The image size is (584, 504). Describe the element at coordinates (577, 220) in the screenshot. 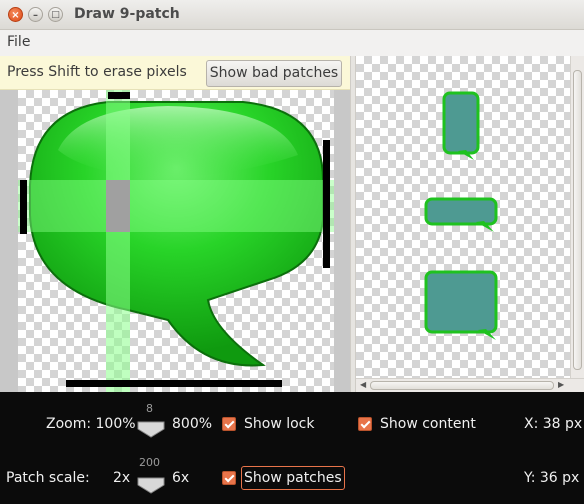

I see `vertical-scroll-thumb` at that location.